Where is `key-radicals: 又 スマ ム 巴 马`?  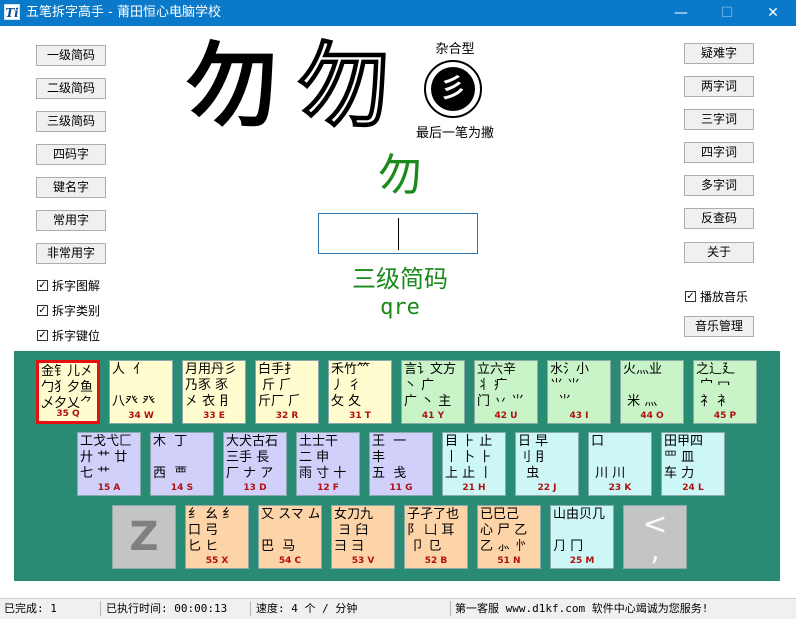
key-radicals: 又 スマ ム 巴 马 is located at coordinates (290, 530).